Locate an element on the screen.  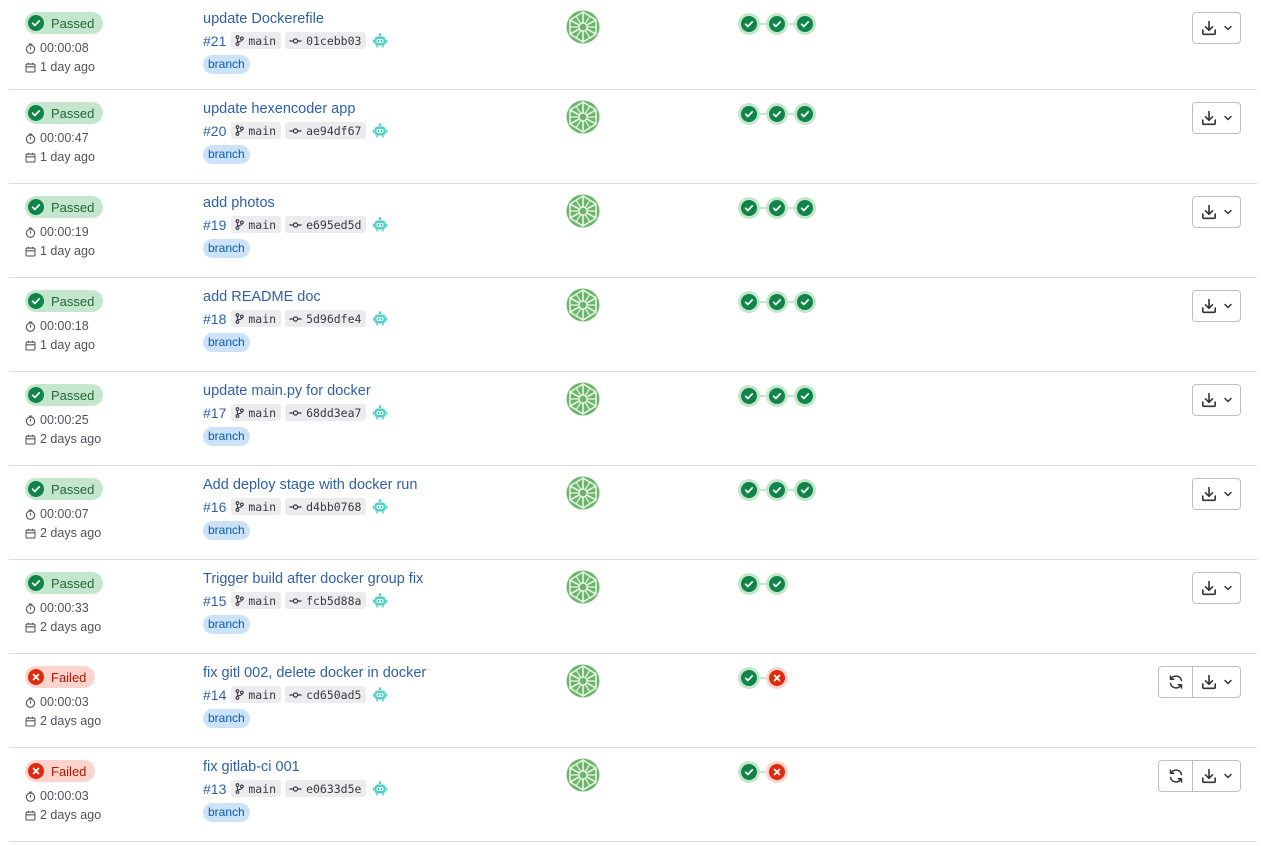
commit-title-link: update main.py for docker is located at coordinates (295, 391).